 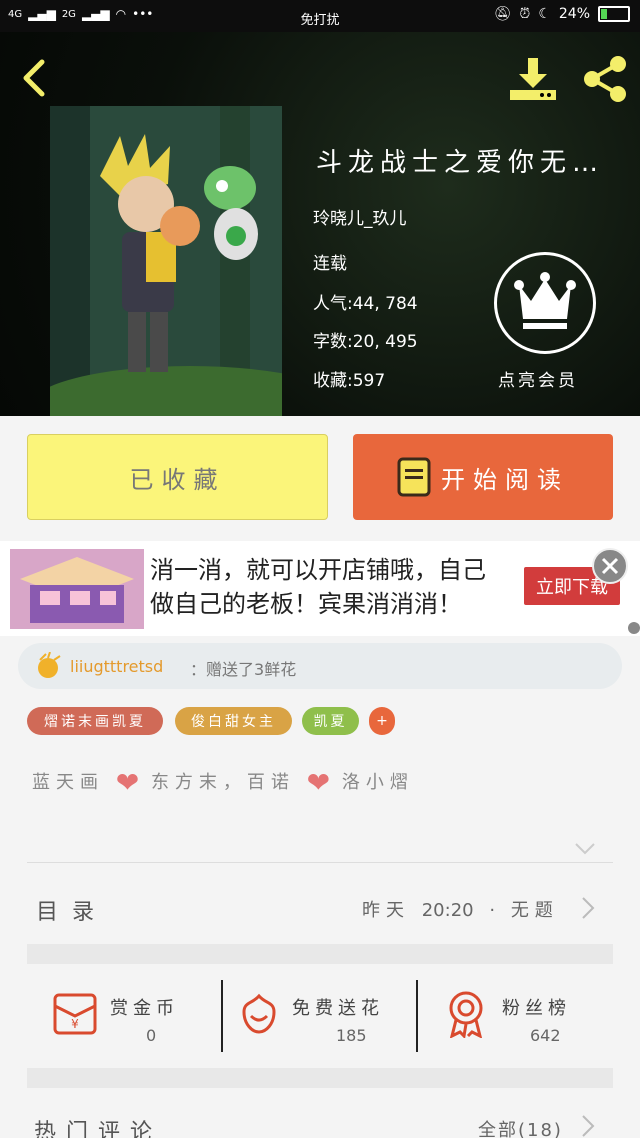 What do you see at coordinates (330, 264) in the screenshot?
I see `serial-status: 连载` at bounding box center [330, 264].